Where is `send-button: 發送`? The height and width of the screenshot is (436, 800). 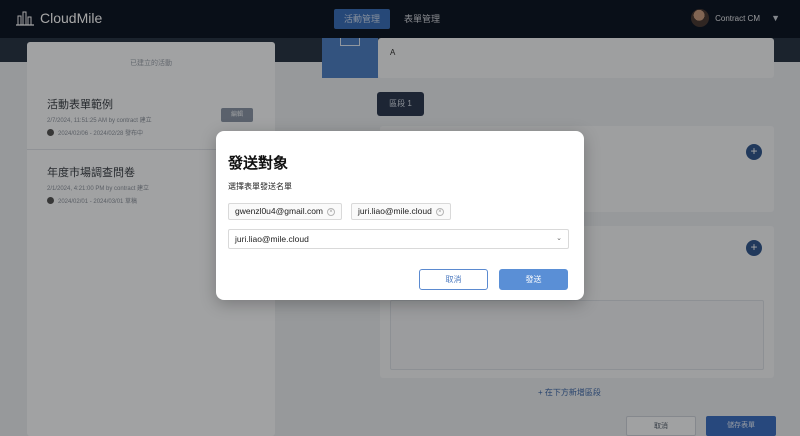 send-button: 發送 is located at coordinates (533, 279).